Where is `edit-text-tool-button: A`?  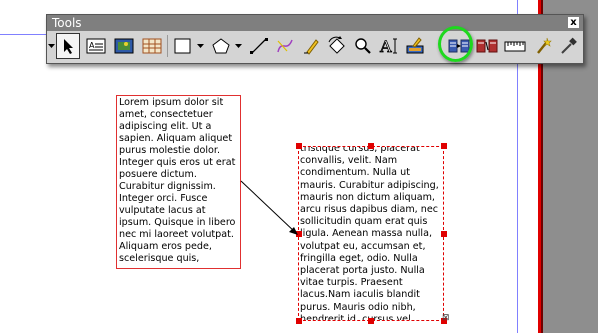
edit-text-tool-button: A is located at coordinates (389, 46).